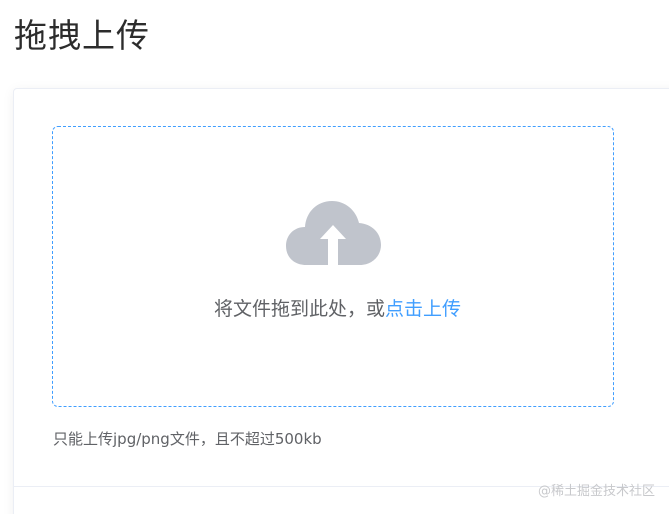 The image size is (669, 514). Describe the element at coordinates (596, 491) in the screenshot. I see `watermark: @稀土掘金技术社区` at that location.